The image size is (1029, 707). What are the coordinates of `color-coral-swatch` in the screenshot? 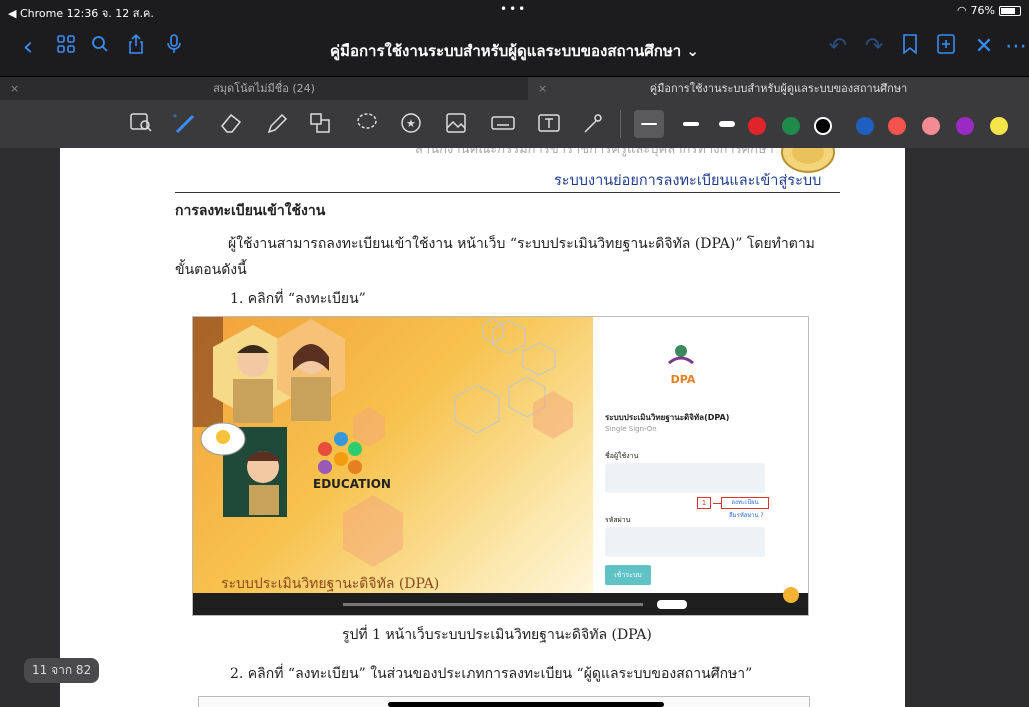 It's located at (897, 126).